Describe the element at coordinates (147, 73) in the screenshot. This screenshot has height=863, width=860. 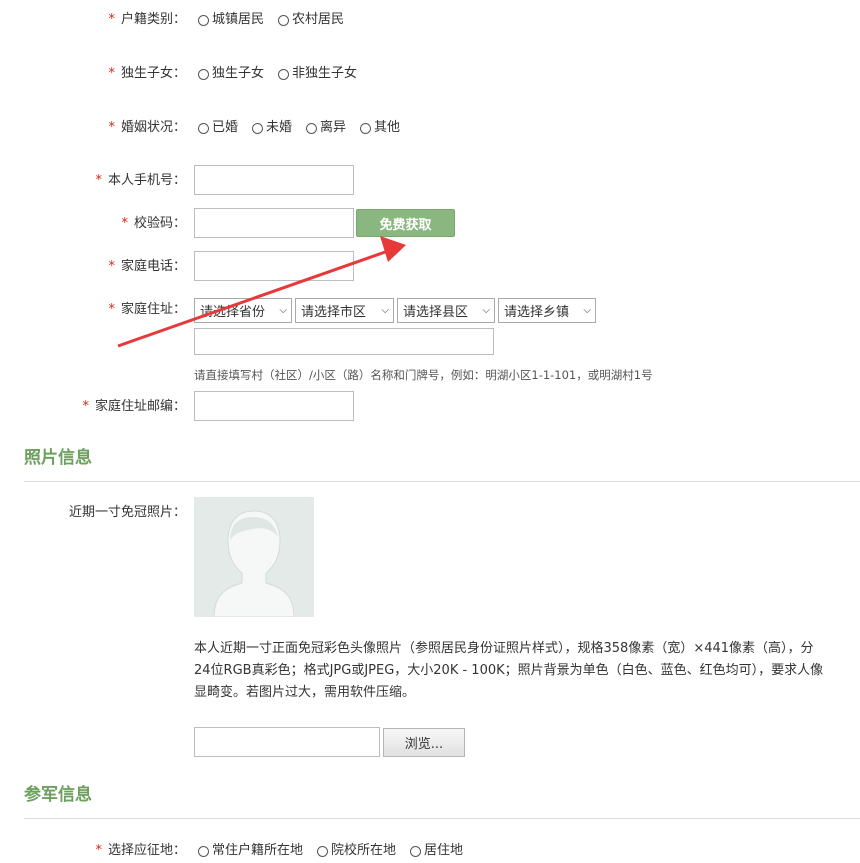
I see `only-child-label: * 独生子女：` at that location.